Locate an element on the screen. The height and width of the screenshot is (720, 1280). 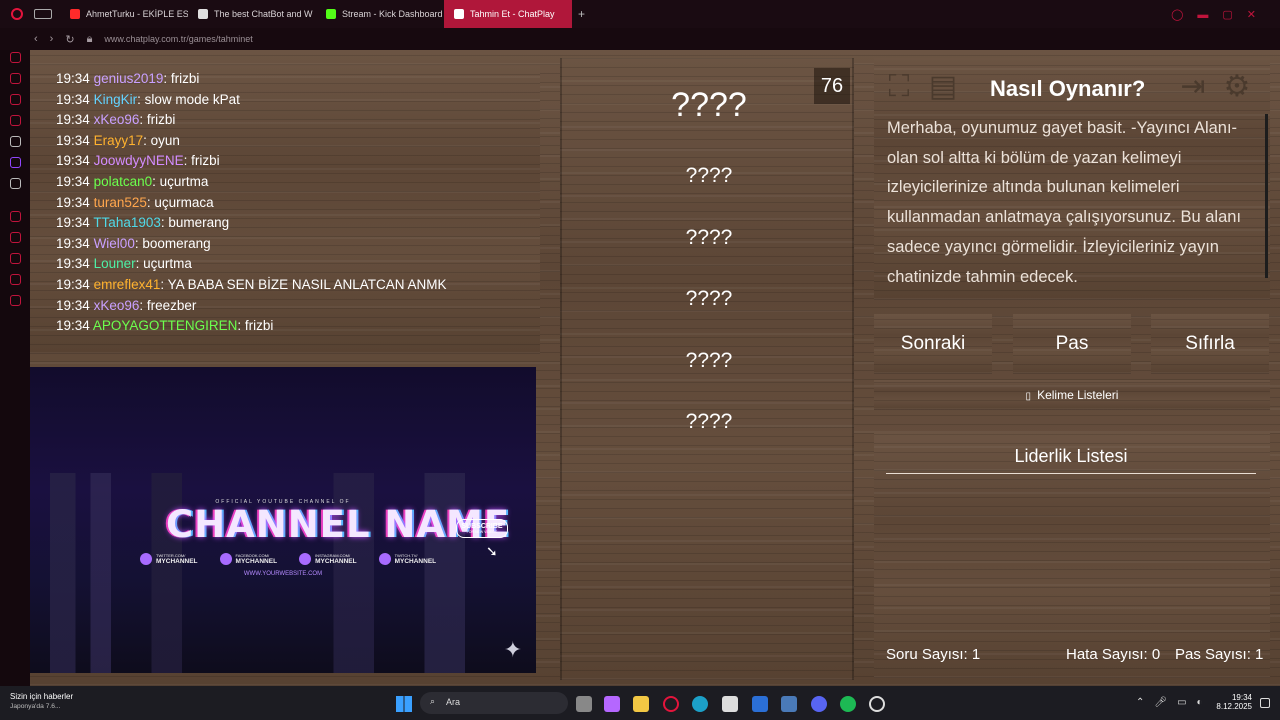
facebook-icon is located at coordinates (225, 559).